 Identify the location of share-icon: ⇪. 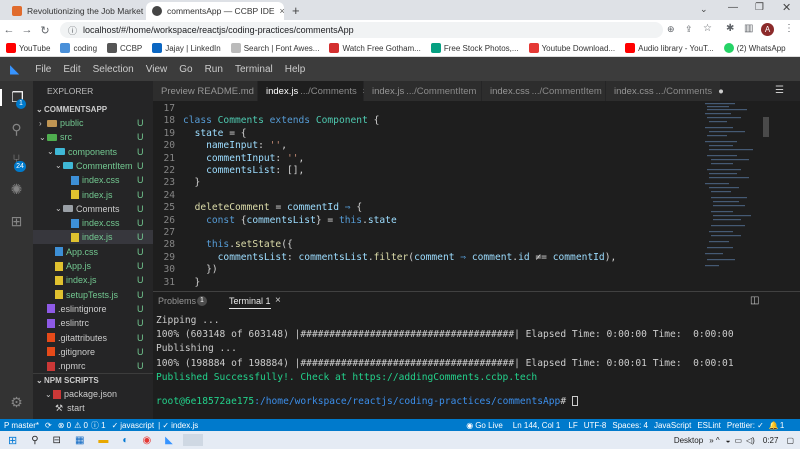
(689, 29).